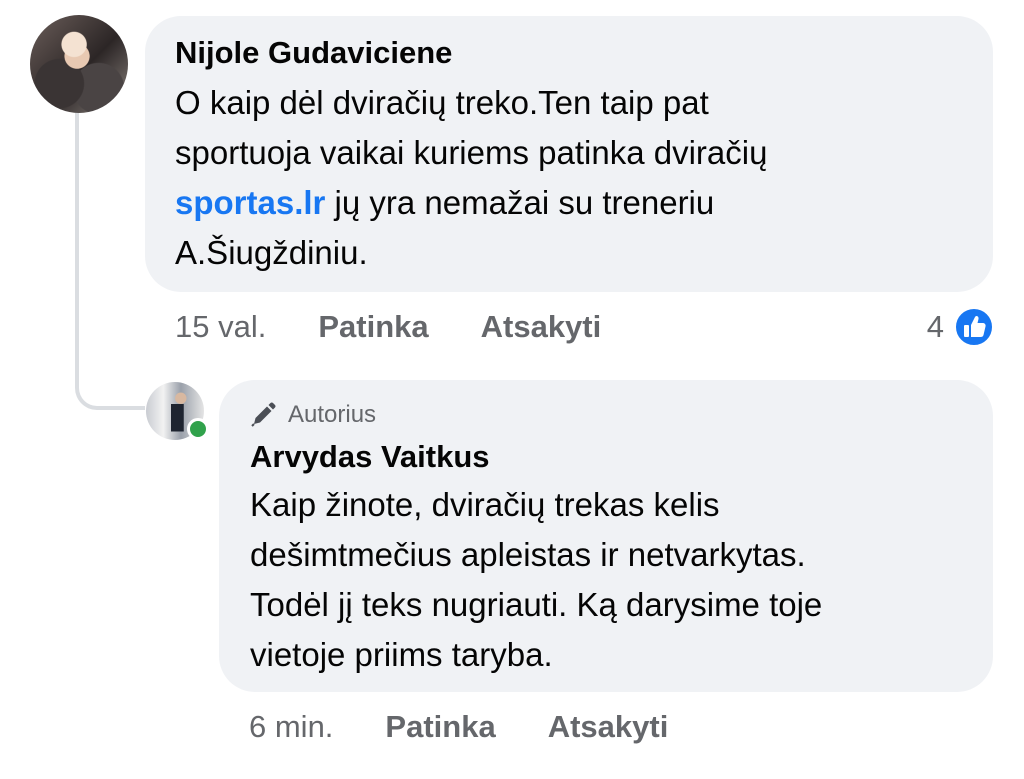 The width and height of the screenshot is (1024, 779). I want to click on reaction-count: 4, so click(935, 326).